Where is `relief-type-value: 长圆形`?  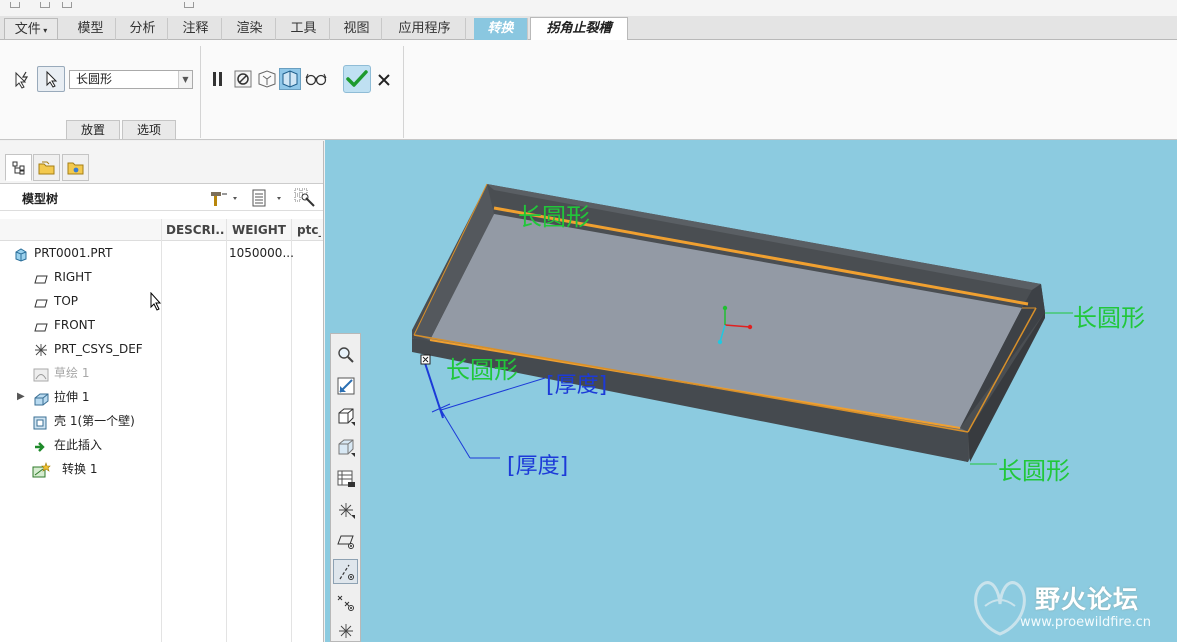 relief-type-value: 长圆形 is located at coordinates (94, 79).